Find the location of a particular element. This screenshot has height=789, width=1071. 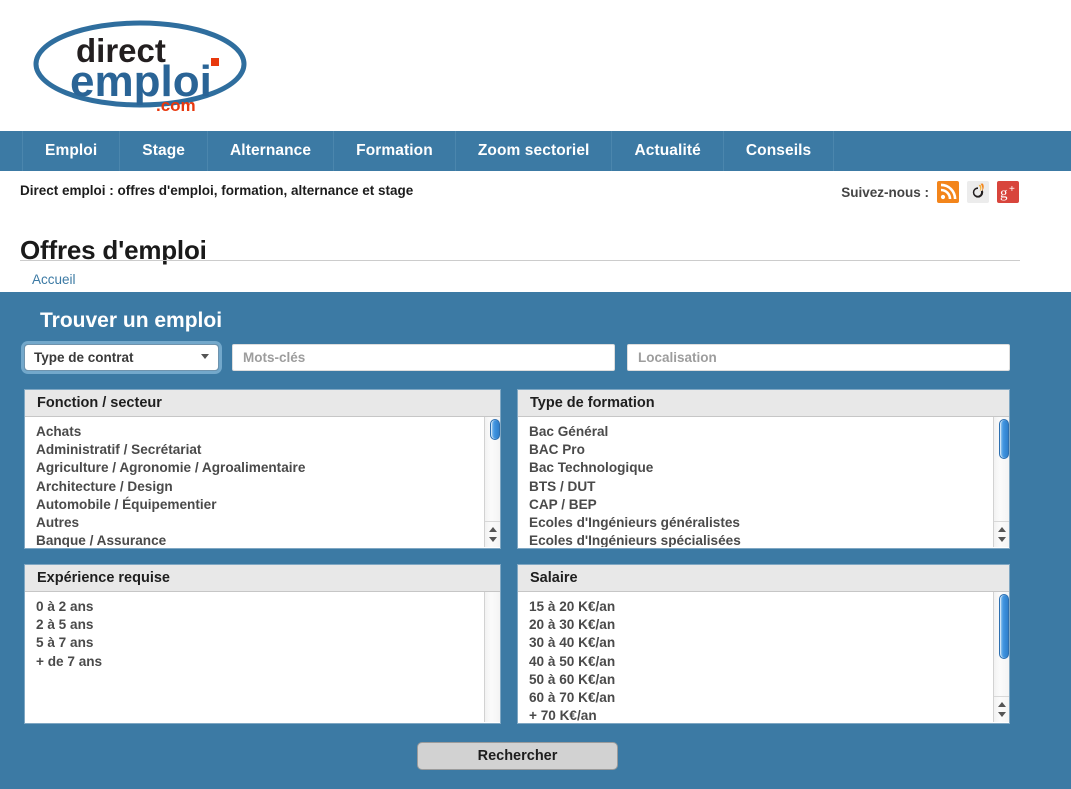

filter-box-title: Fonction / secteur is located at coordinates (262, 403).